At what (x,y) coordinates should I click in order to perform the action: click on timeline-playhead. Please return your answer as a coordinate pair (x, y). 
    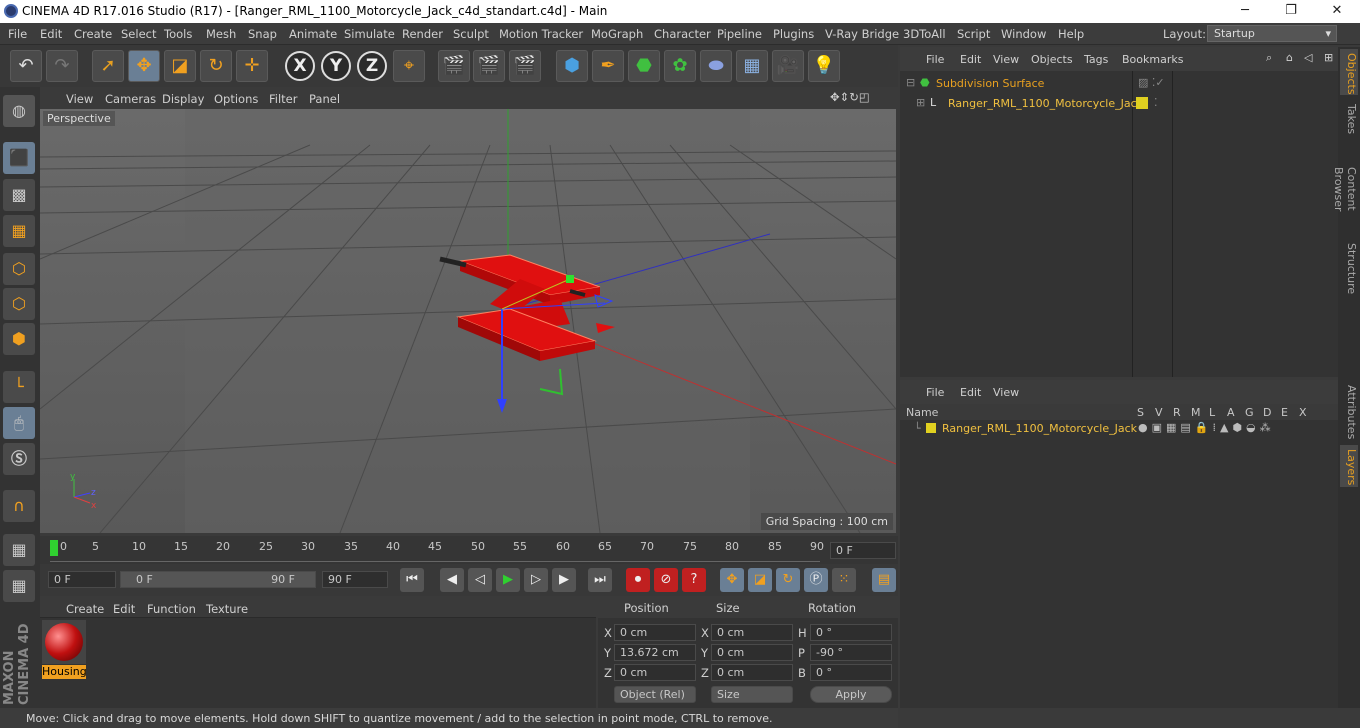
    Looking at the image, I should click on (54, 548).